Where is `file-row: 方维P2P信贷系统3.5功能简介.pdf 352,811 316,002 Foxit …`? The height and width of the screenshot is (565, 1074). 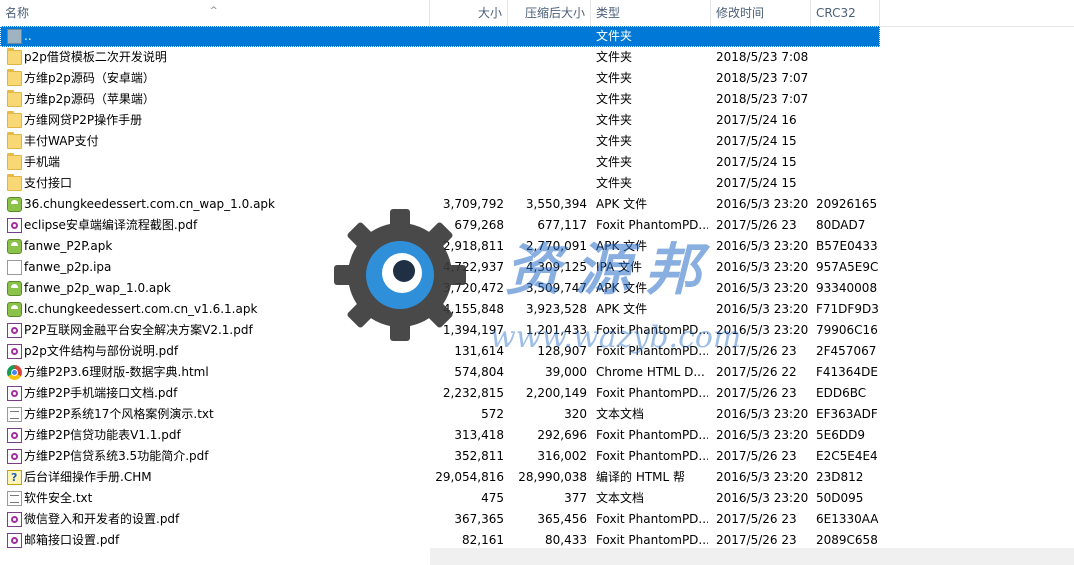 file-row: 方维P2P信贷系统3.5功能简介.pdf 352,811 316,002 Foxit … is located at coordinates (440, 456).